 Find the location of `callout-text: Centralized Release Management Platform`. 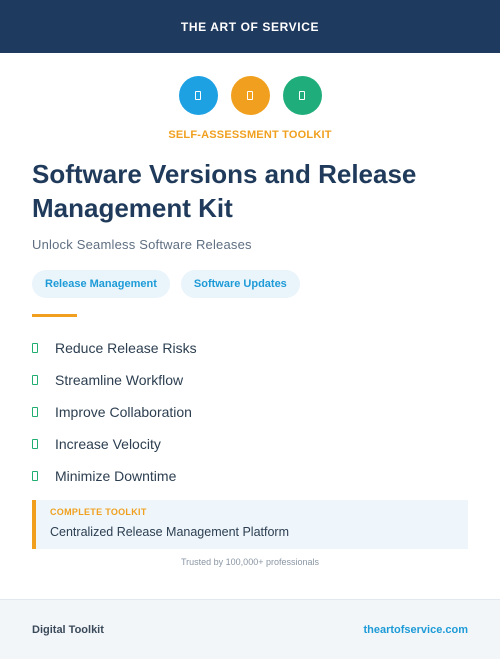

callout-text: Centralized Release Management Platform is located at coordinates (170, 532).